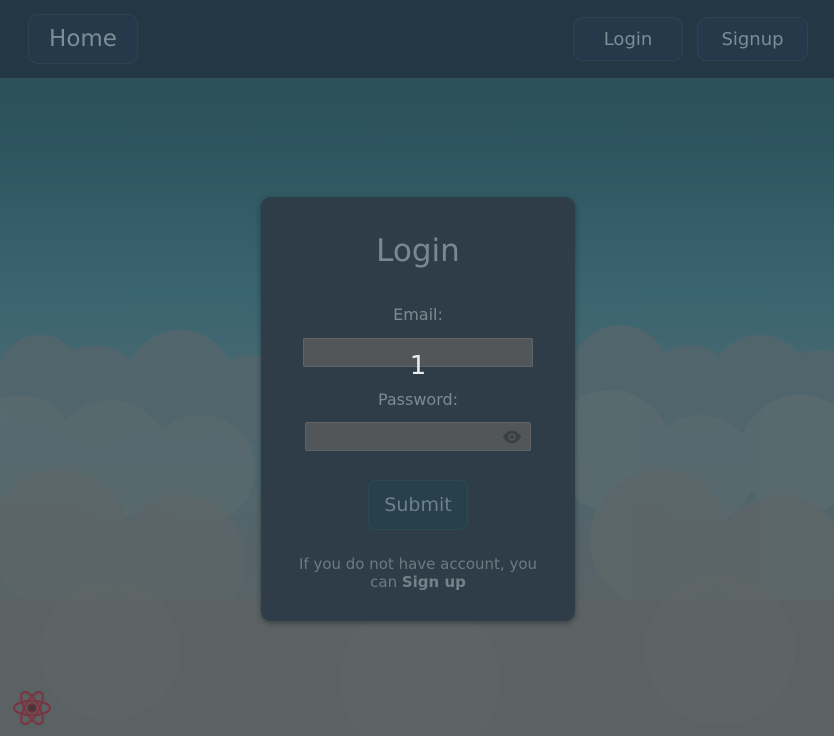  I want to click on email-label: Email:, so click(418, 314).